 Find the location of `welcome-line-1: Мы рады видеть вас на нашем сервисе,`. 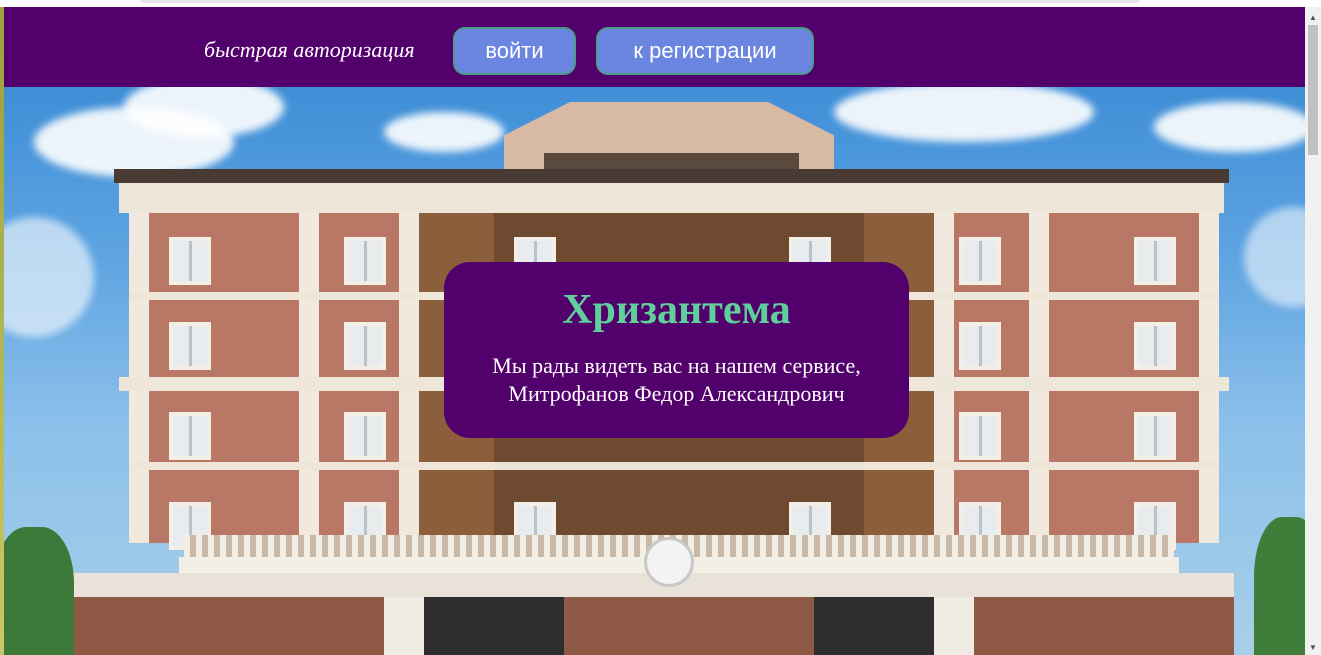

welcome-line-1: Мы рады видеть вас на нашем сервисе, is located at coordinates (676, 365).